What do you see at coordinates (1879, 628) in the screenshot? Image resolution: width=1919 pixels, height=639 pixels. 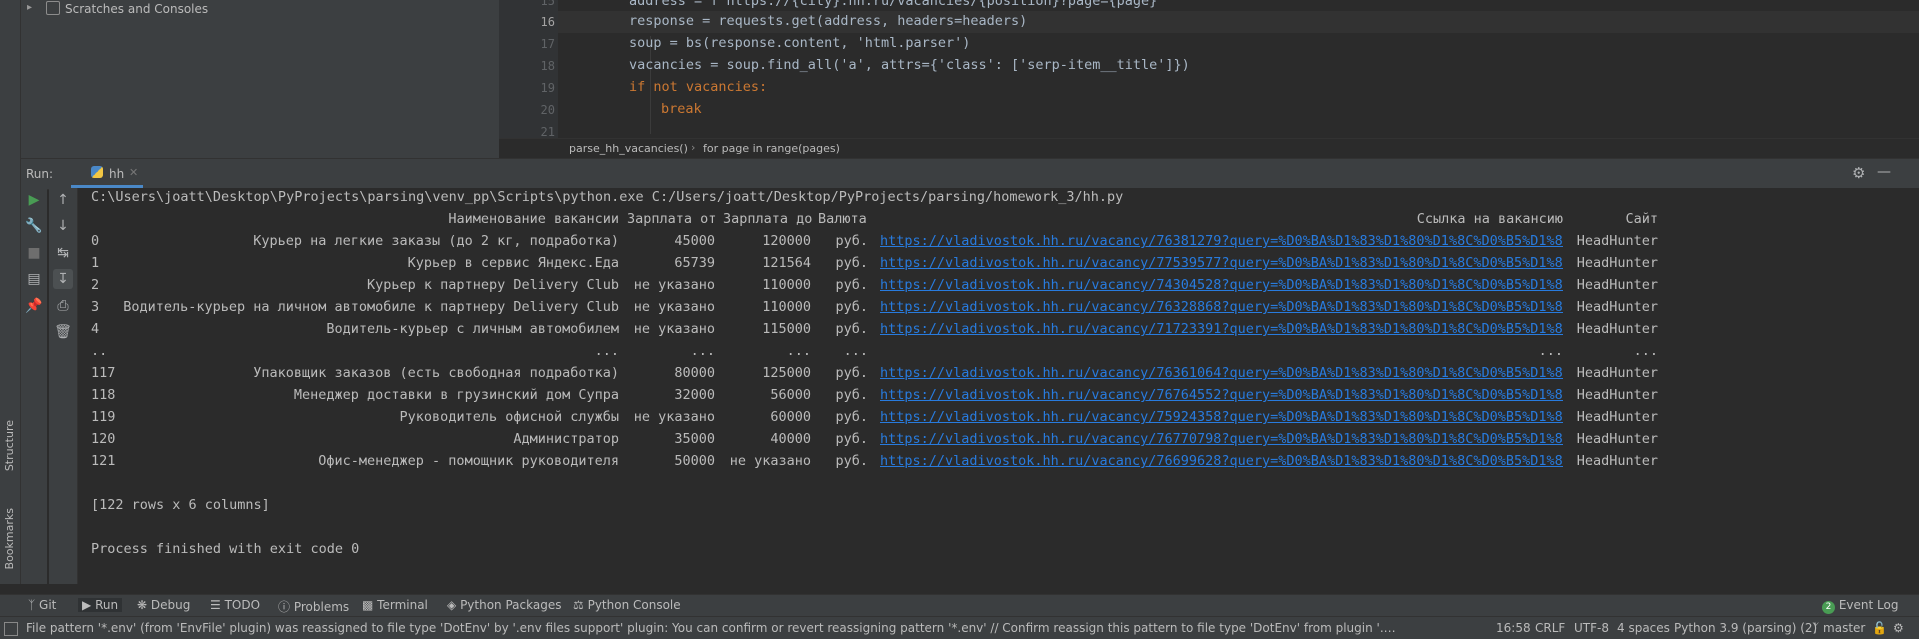 I see `lock-icon: 🔓` at bounding box center [1879, 628].